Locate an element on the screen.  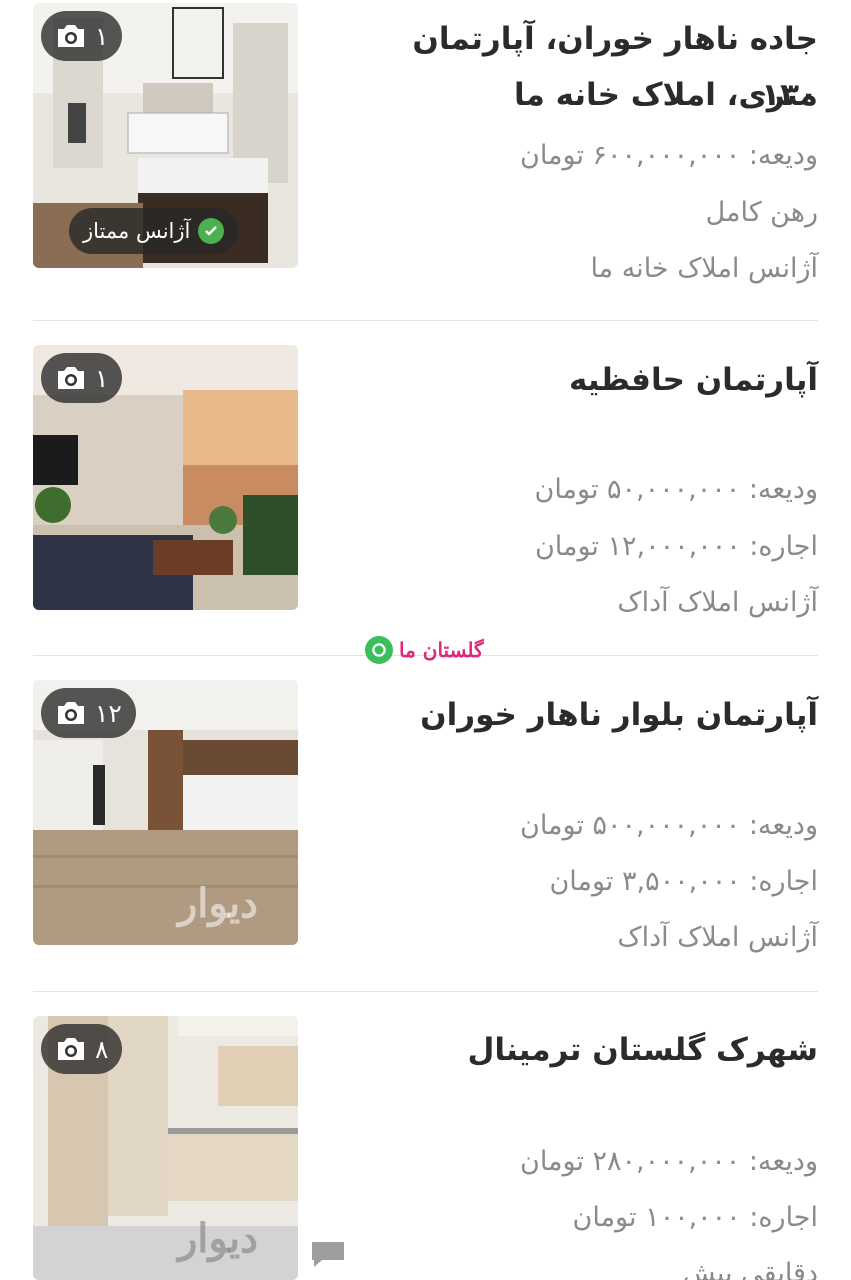
lion-logo-icon is located at coordinates (379, 650).